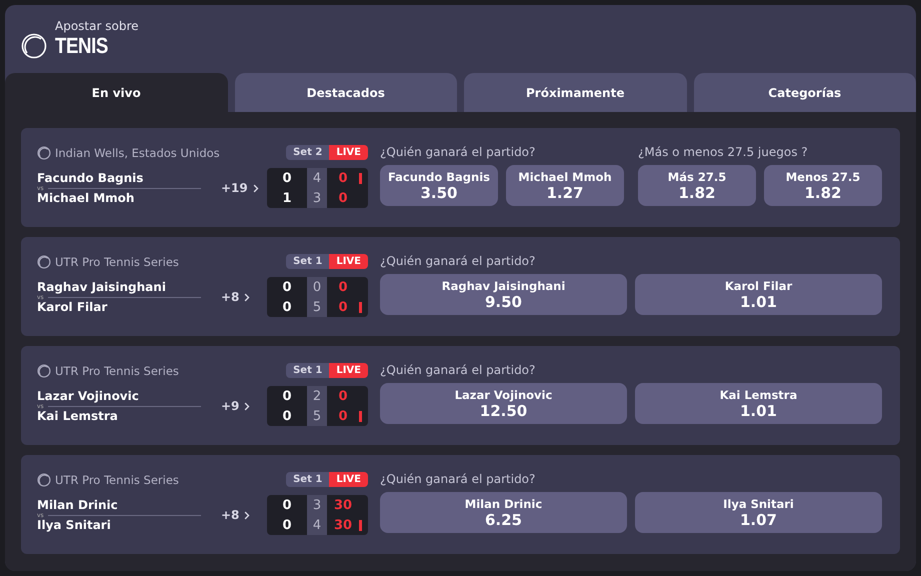 Image resolution: width=921 pixels, height=576 pixels. I want to click on tournament-name: Indian Wells, Estados Unidos, so click(137, 153).